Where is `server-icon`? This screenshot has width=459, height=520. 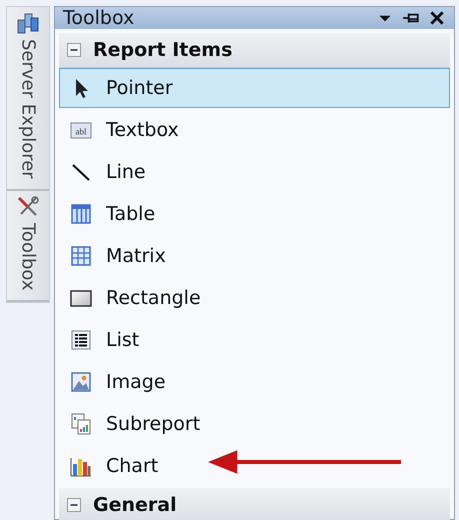
server-icon is located at coordinates (28, 23).